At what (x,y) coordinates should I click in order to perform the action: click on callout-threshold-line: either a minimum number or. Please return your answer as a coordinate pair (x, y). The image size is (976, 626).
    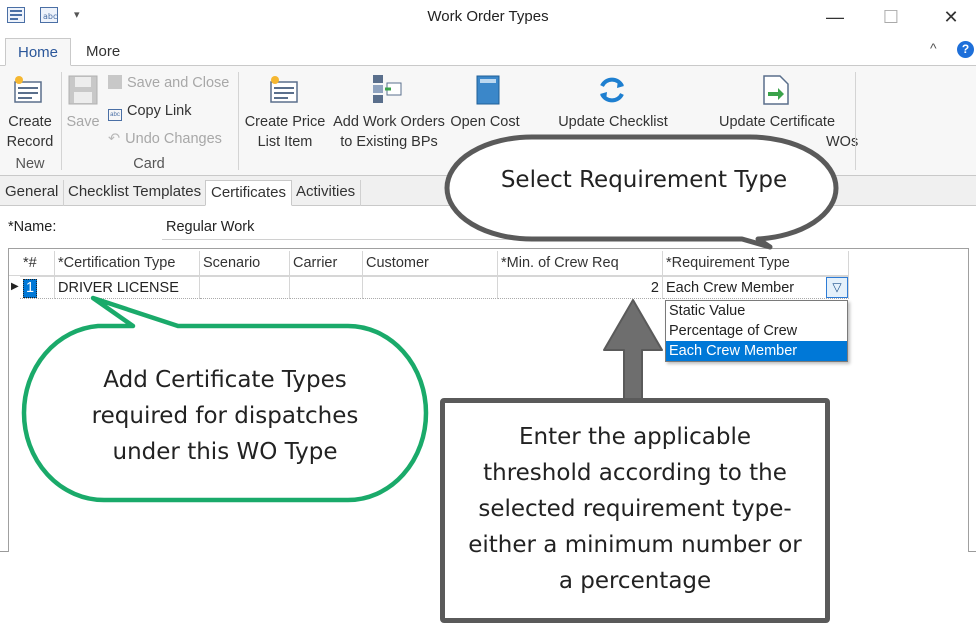
    Looking at the image, I should click on (635, 545).